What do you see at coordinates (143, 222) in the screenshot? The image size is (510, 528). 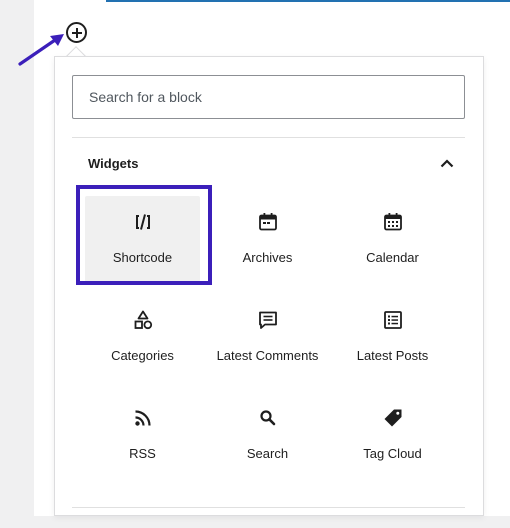 I see `shortcode-icon` at bounding box center [143, 222].